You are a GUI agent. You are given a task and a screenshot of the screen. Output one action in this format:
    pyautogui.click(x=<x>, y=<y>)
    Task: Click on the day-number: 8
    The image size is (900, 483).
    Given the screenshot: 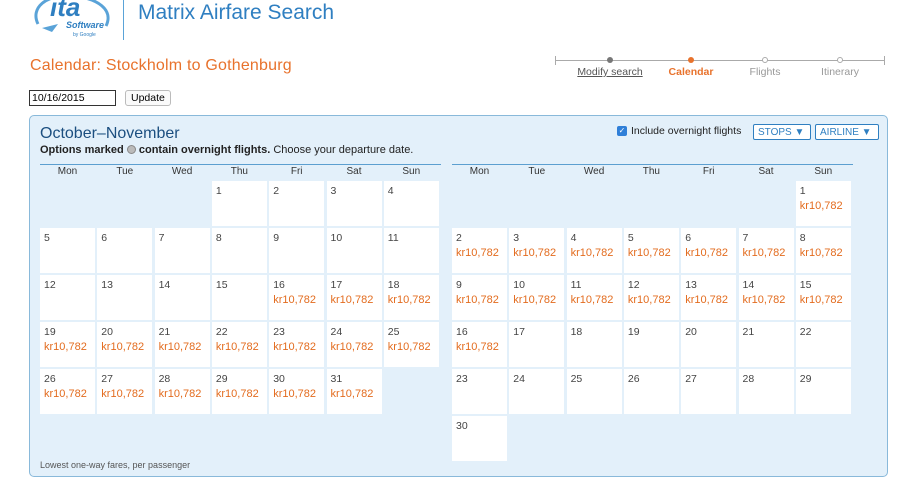 What is the action you would take?
    pyautogui.click(x=802, y=238)
    